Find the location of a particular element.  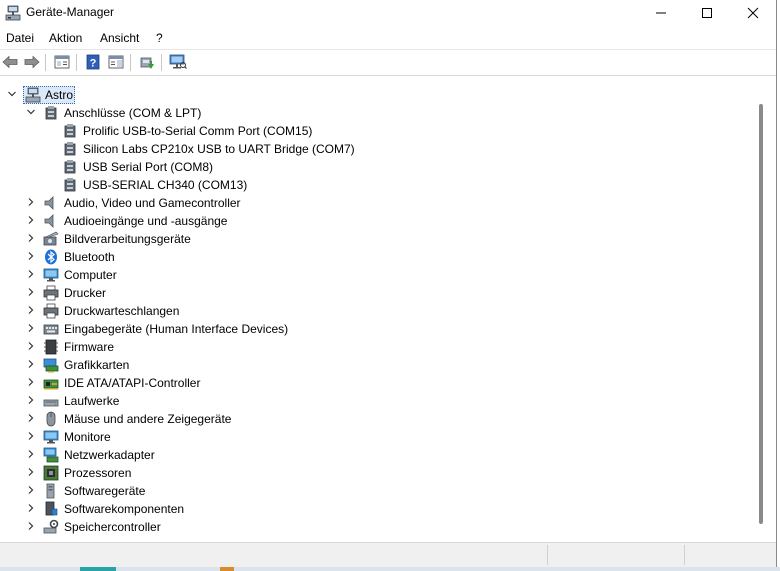

tree-category-label: Speichercontroller is located at coordinates (112, 527).